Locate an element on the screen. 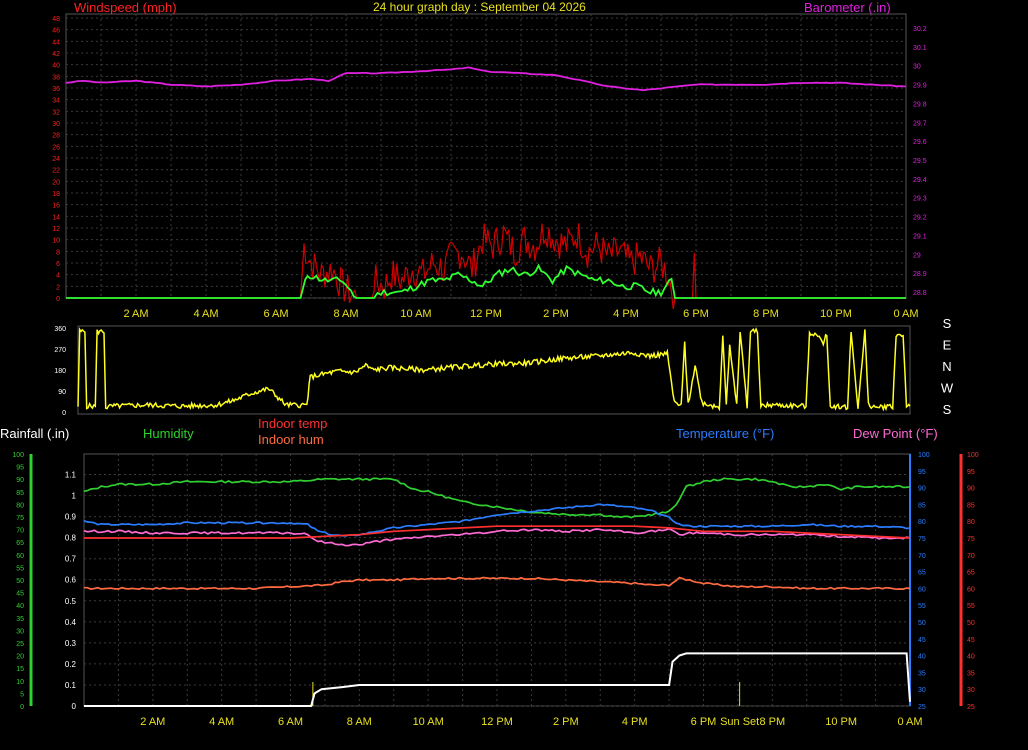  temperature-tick-label: 40 is located at coordinates (922, 657).